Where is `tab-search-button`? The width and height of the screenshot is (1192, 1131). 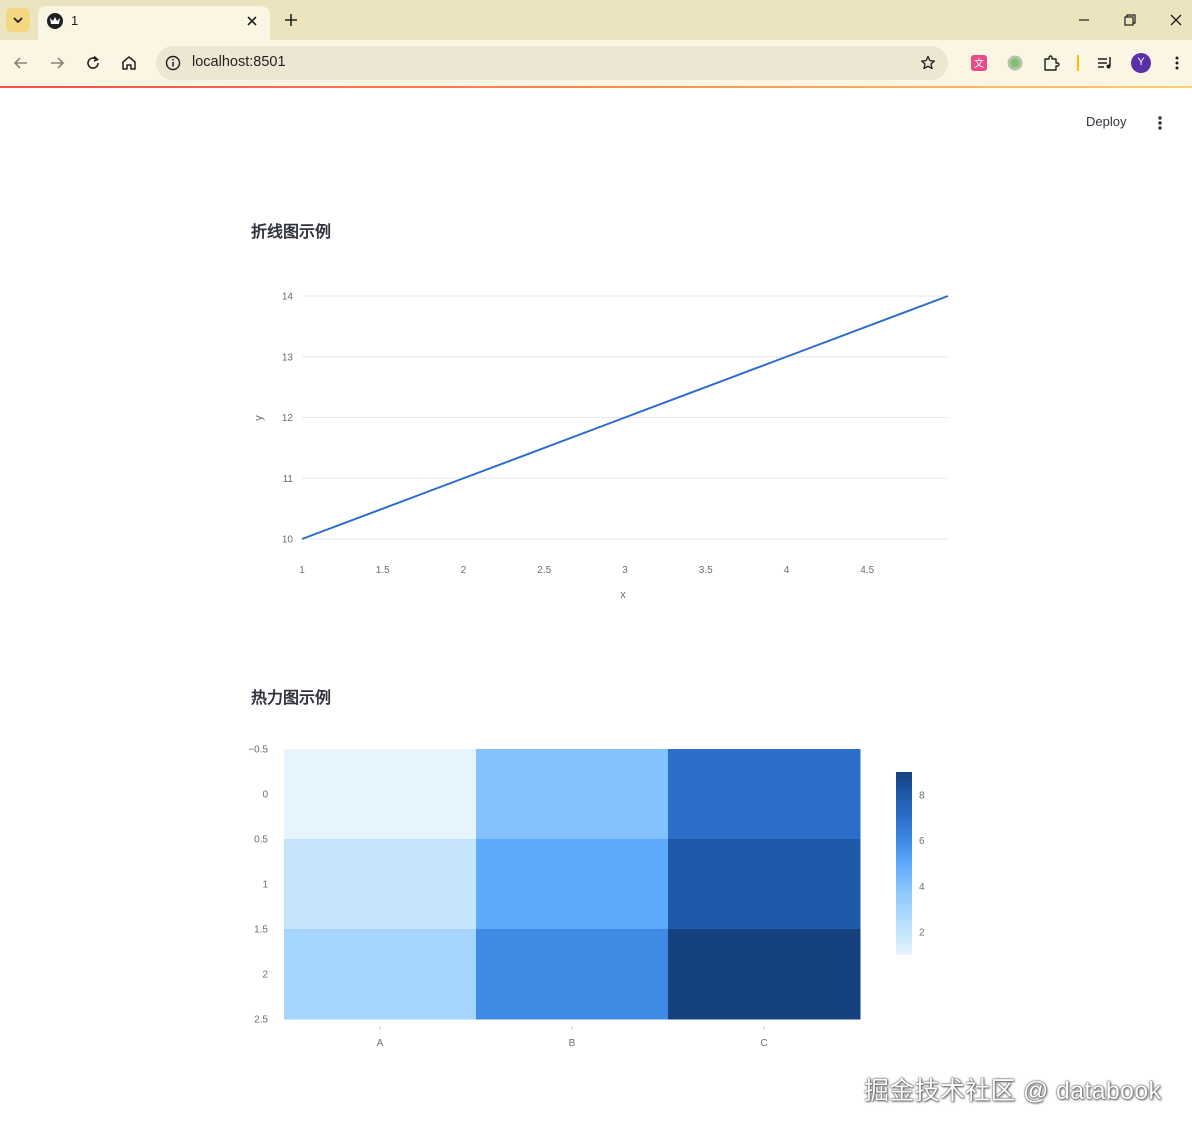
tab-search-button is located at coordinates (18, 20).